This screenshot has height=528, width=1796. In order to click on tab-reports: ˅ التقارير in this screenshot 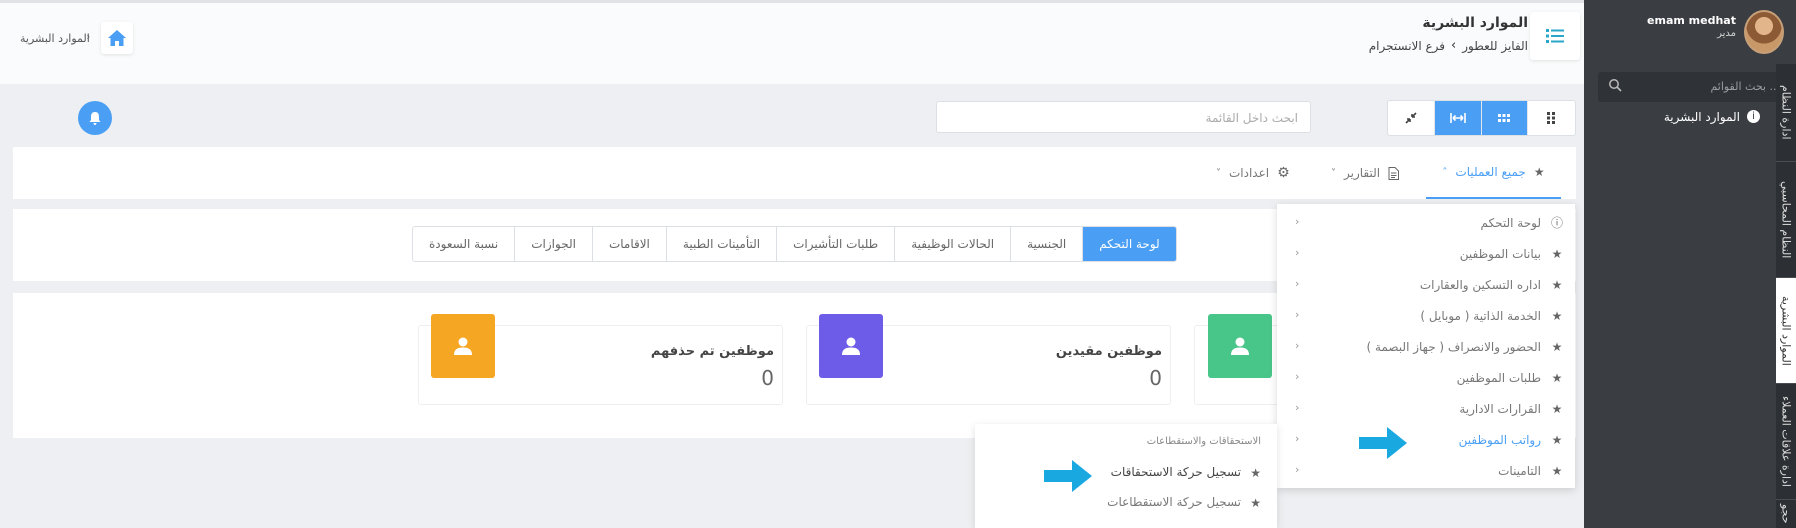, I will do `click(1365, 173)`.